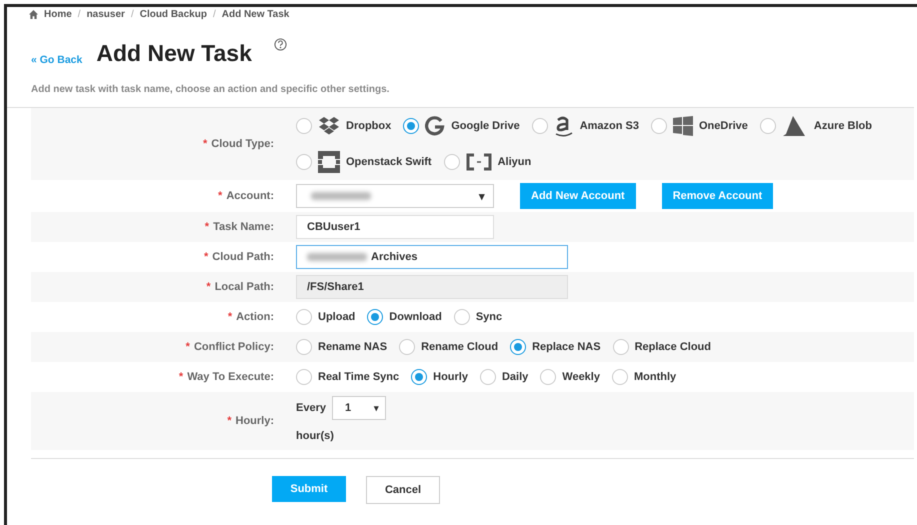  Describe the element at coordinates (489, 317) in the screenshot. I see `option-label: Sync` at that location.